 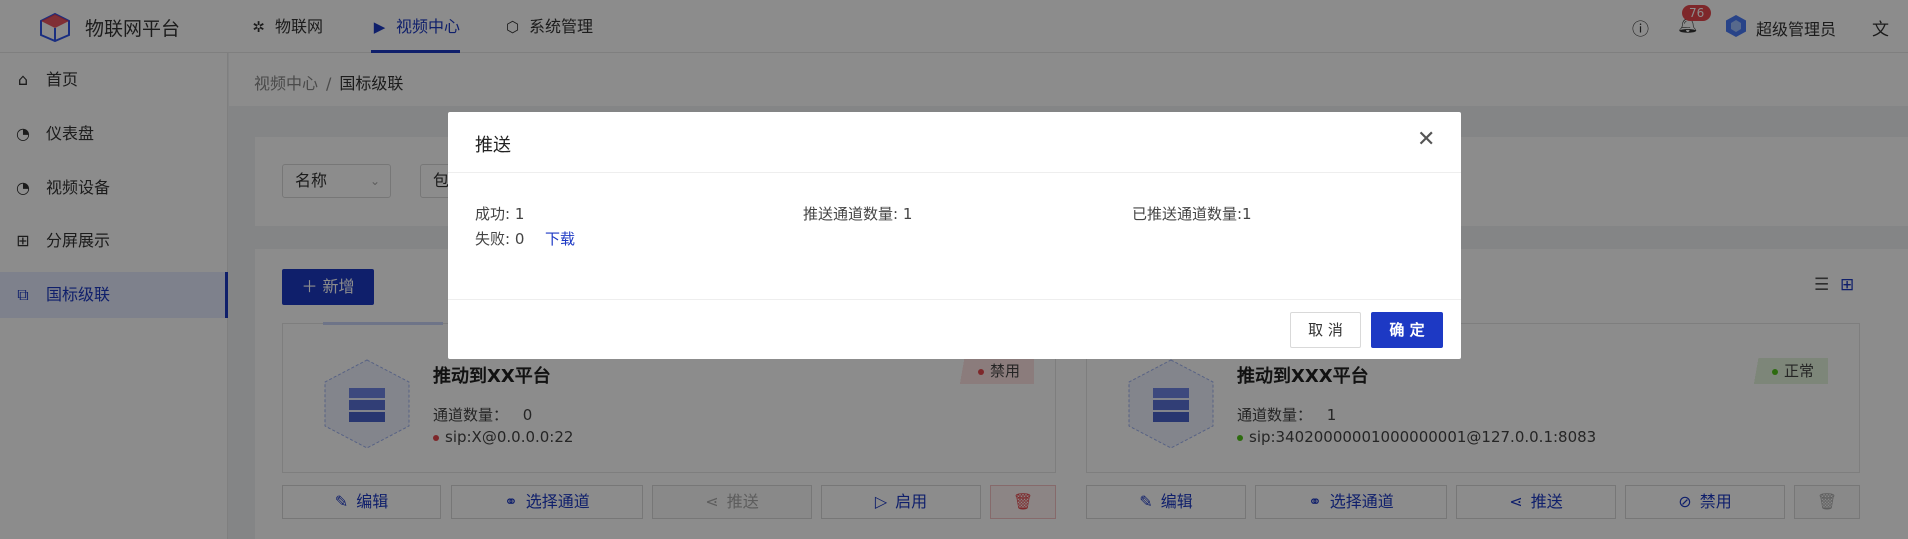 I want to click on download-link: 下载, so click(x=560, y=238).